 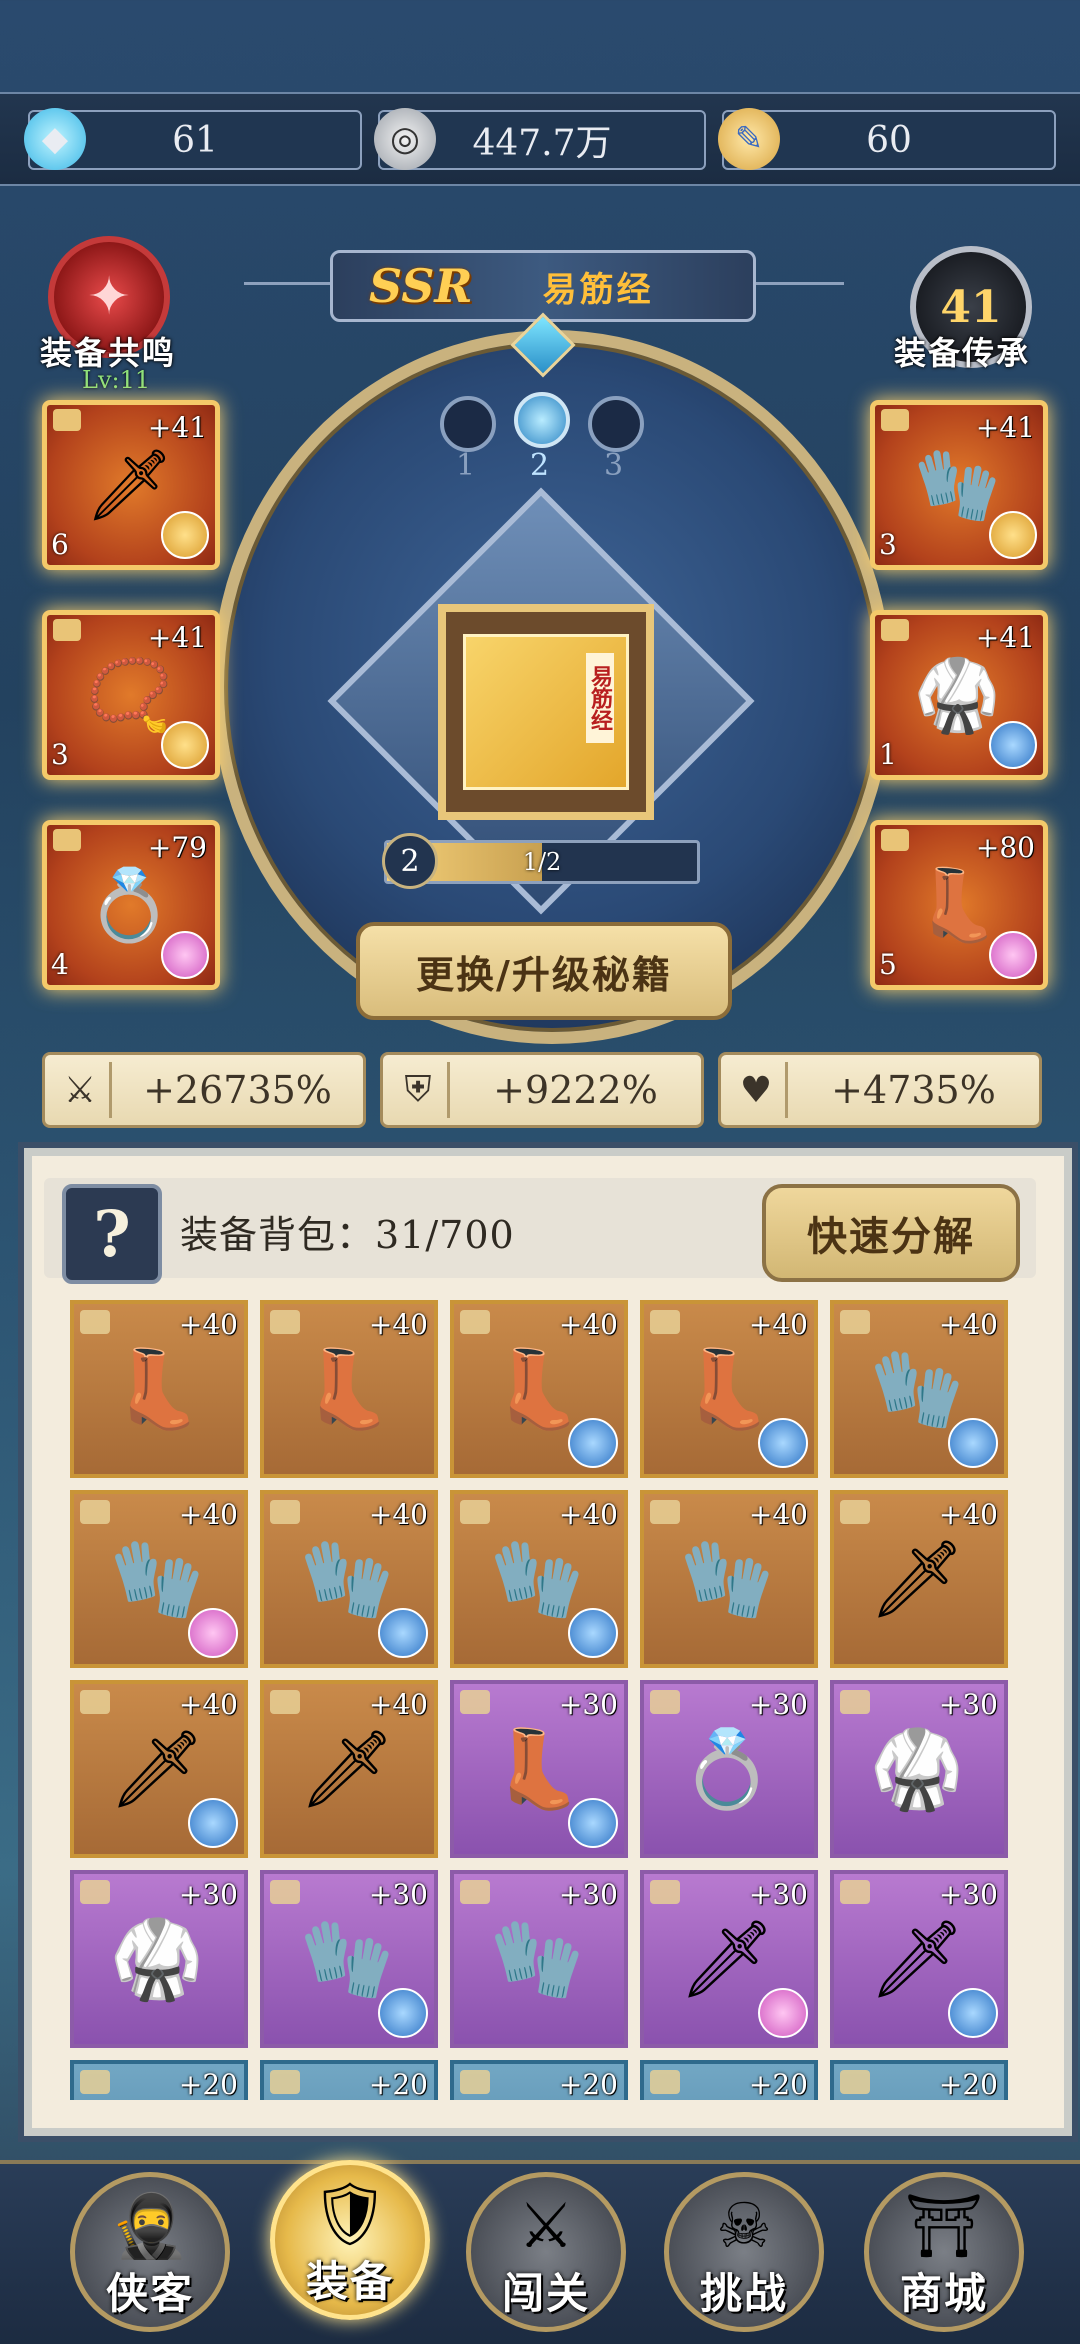 What do you see at coordinates (419, 1090) in the screenshot?
I see `shield-icon: ⛨` at bounding box center [419, 1090].